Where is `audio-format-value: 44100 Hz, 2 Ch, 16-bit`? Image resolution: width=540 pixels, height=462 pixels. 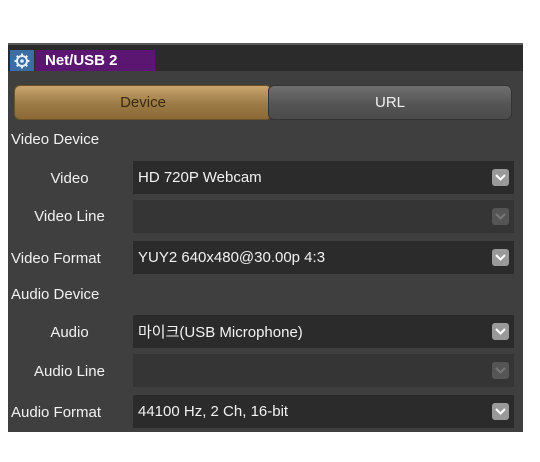
audio-format-value: 44100 Hz, 2 Ch, 16-bit is located at coordinates (213, 411).